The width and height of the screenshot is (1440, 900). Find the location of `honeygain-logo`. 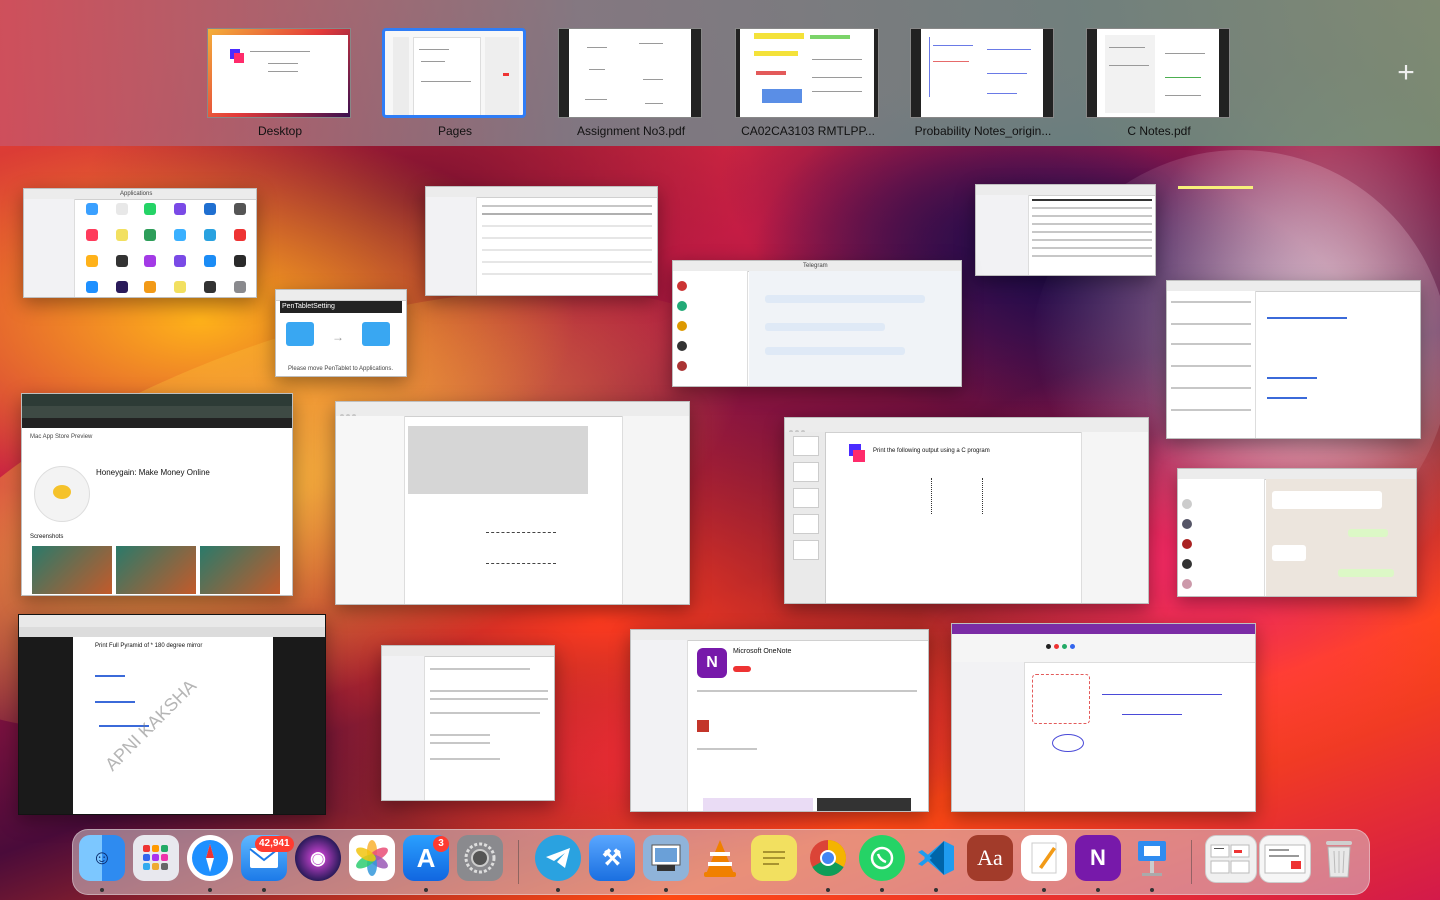

honeygain-logo is located at coordinates (62, 494).